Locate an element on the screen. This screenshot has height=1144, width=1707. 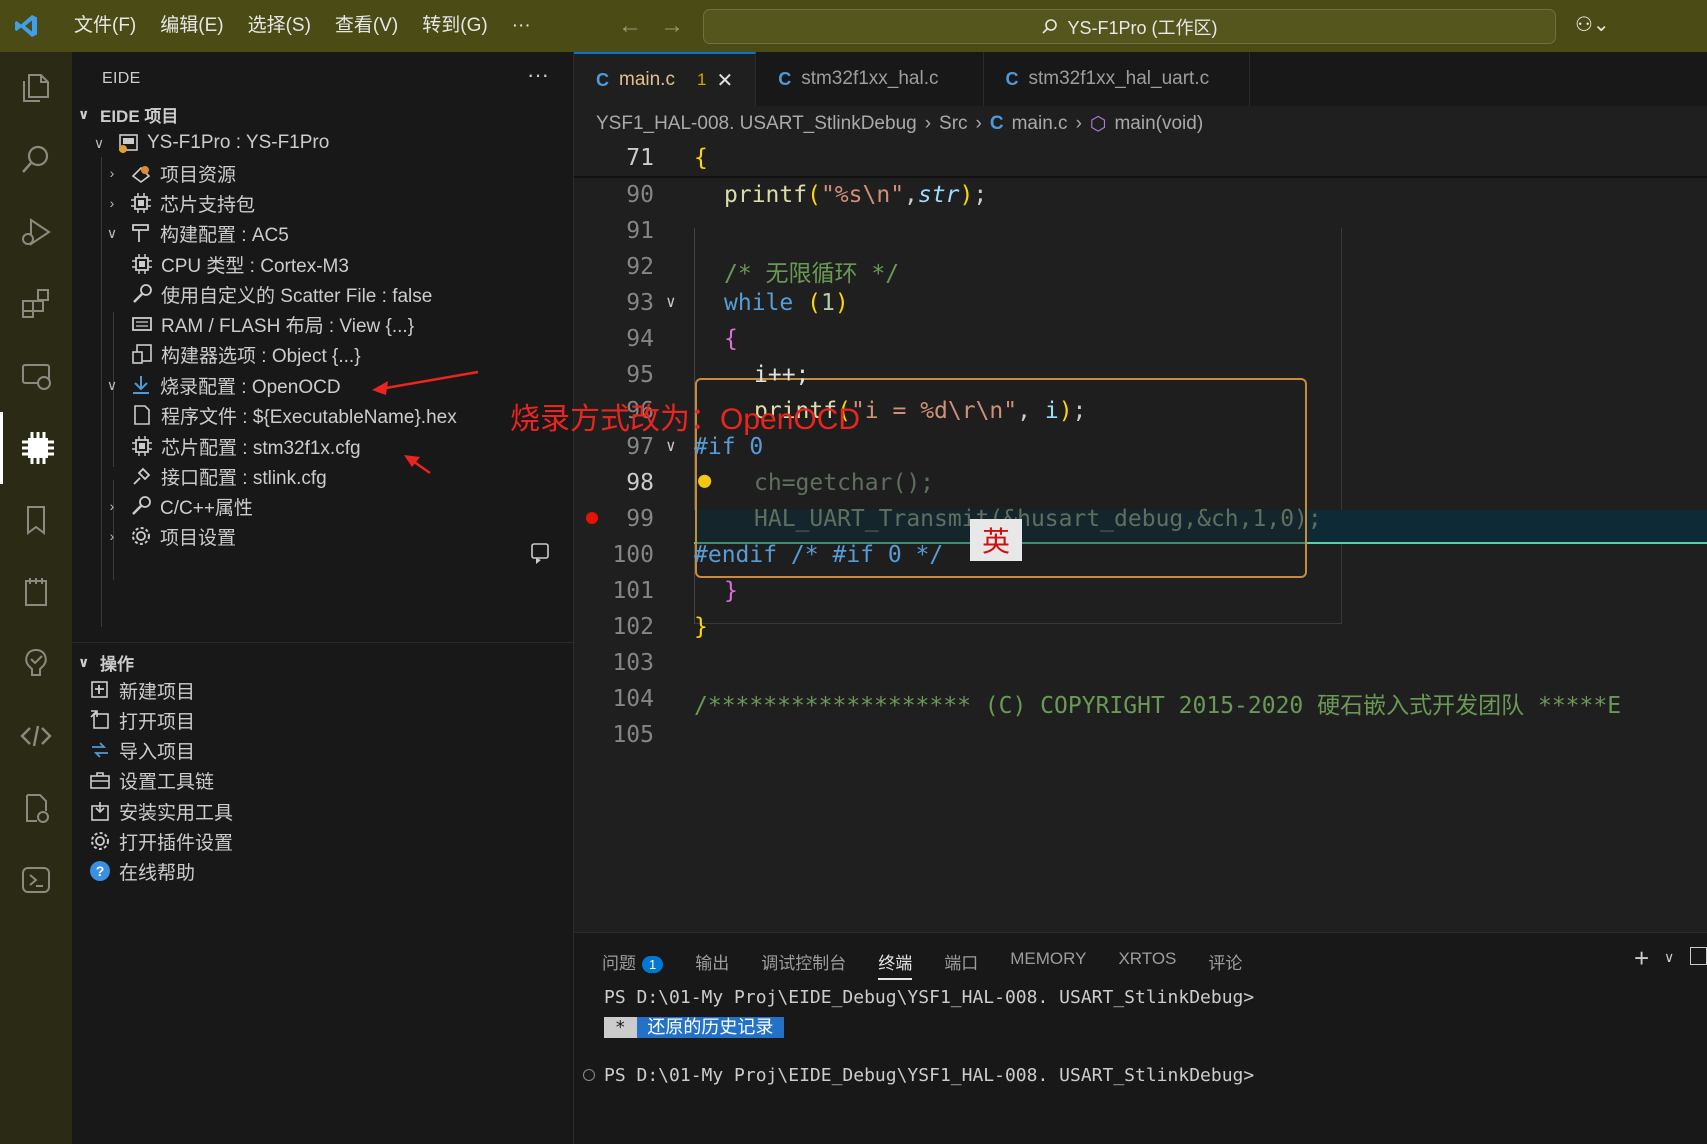
code-line: 103 is located at coordinates (1140, 664).